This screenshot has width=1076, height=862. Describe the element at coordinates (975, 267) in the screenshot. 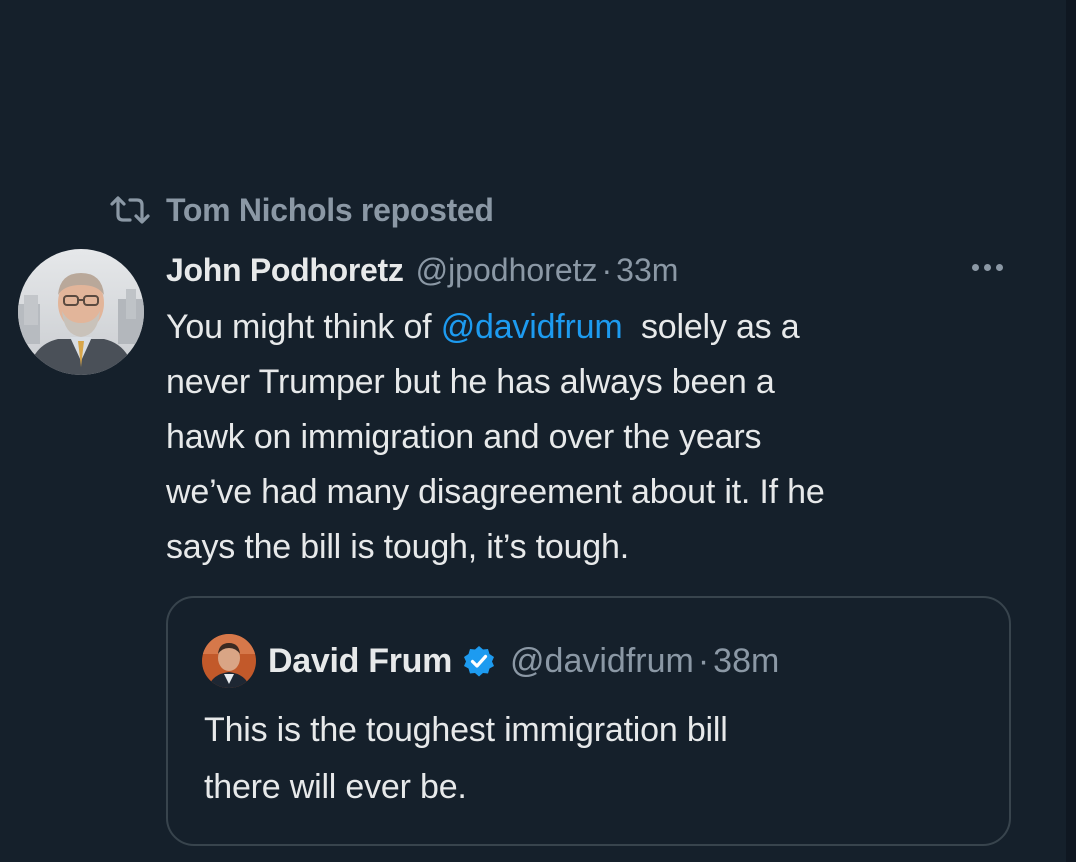

I see `more-options-icon` at that location.